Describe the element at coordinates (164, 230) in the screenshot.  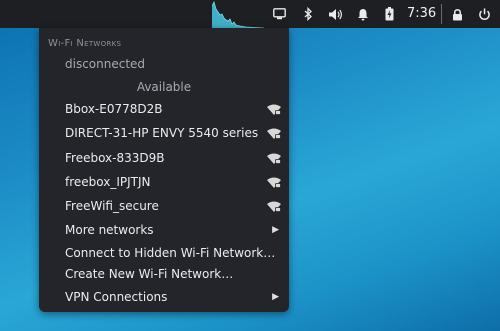
I see `more-networks-submenu: More networks ▶` at that location.